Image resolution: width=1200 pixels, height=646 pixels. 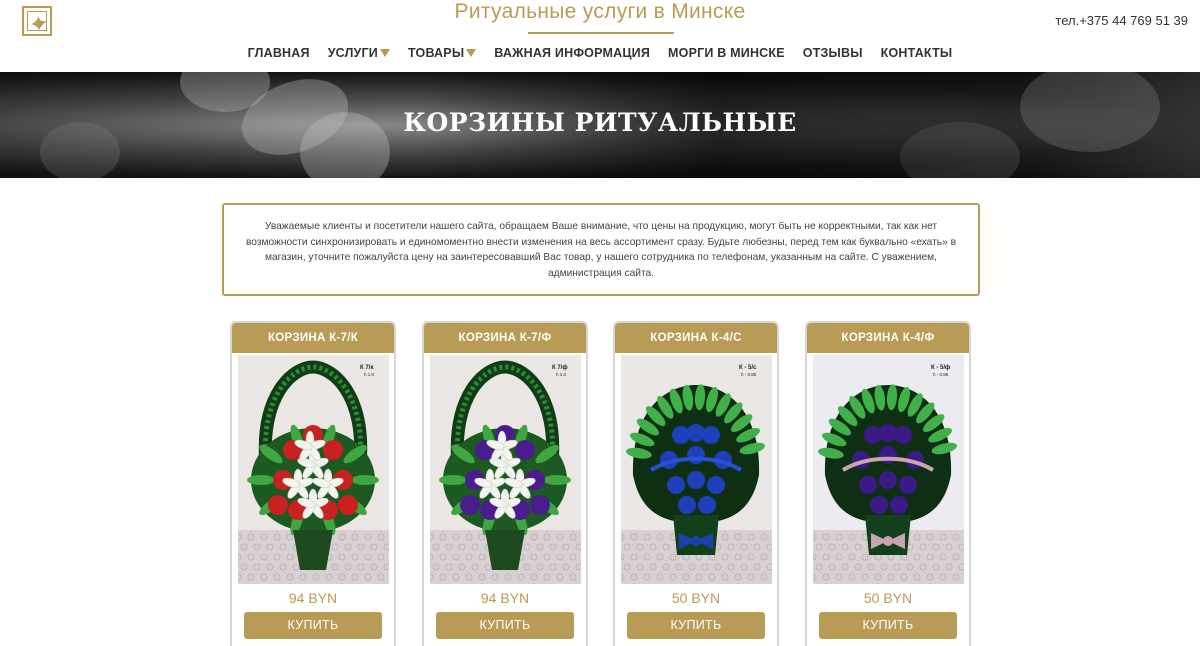 I want to click on nav-label: ГЛАВНАЯ, so click(x=278, y=53).